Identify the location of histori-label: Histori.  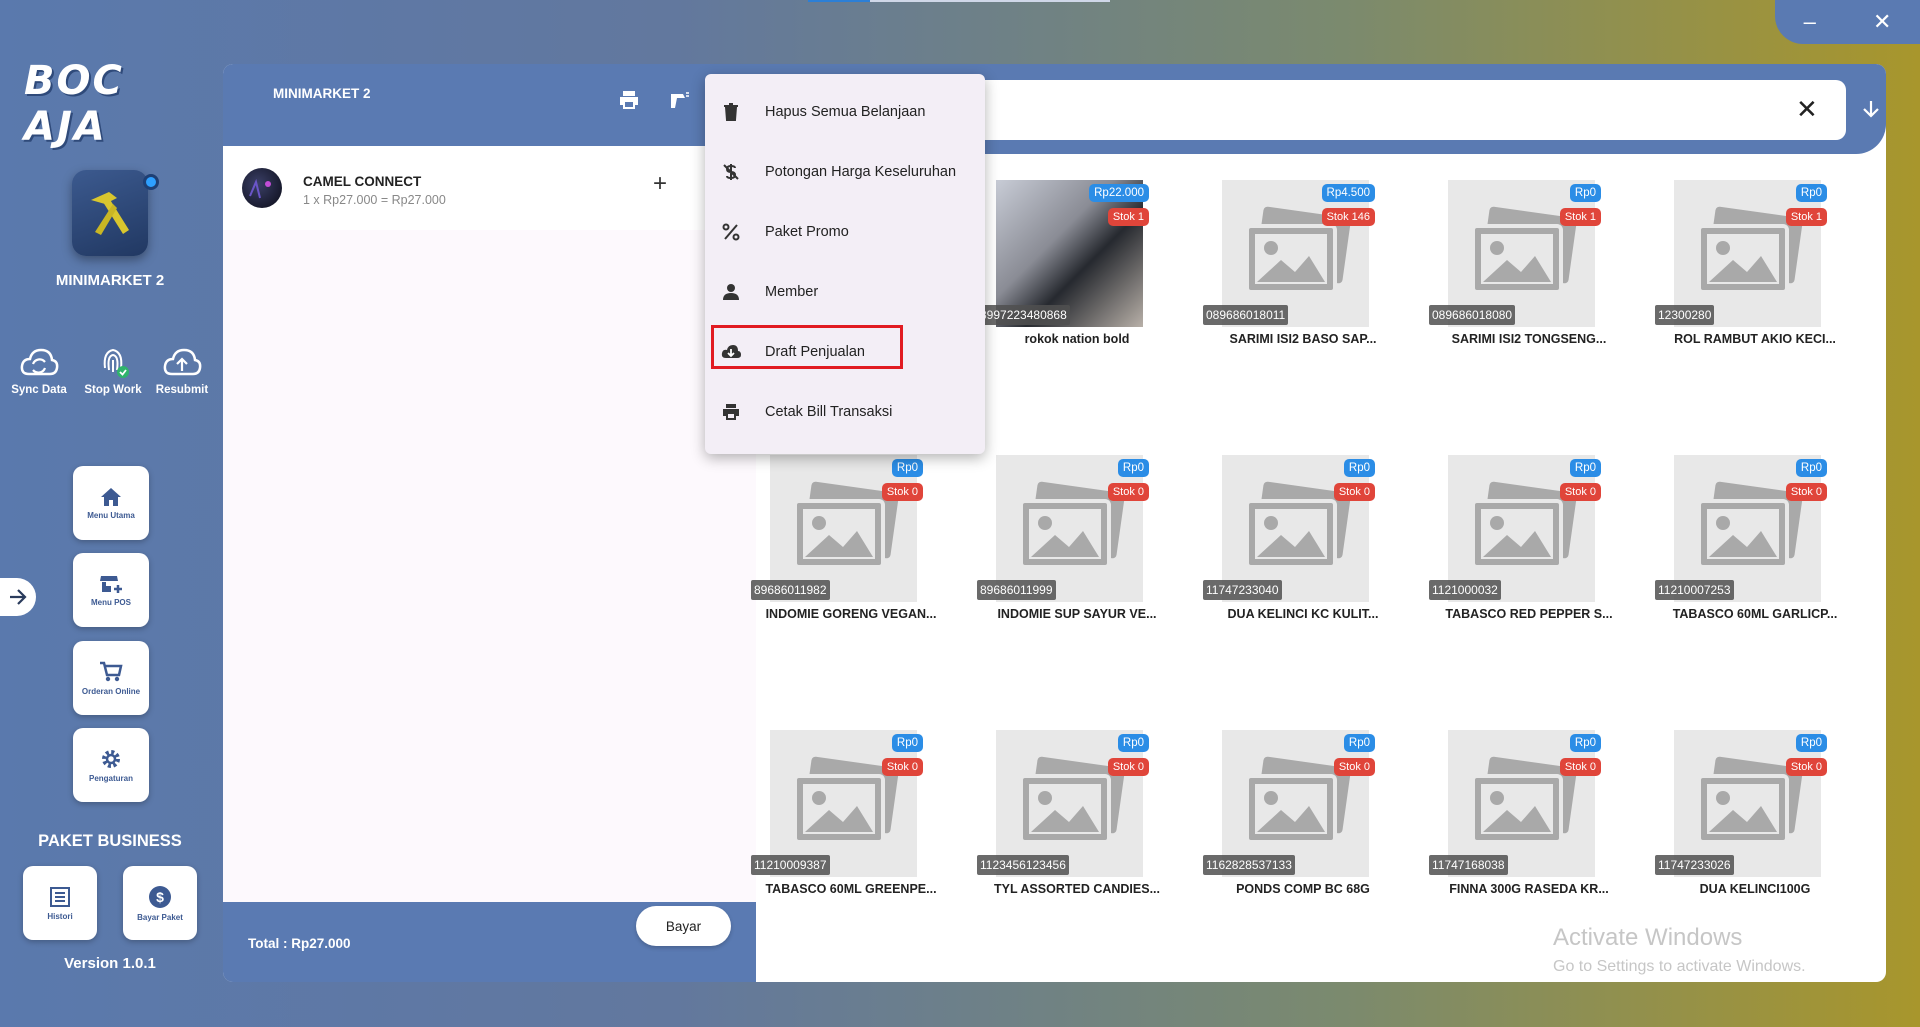
(60, 916).